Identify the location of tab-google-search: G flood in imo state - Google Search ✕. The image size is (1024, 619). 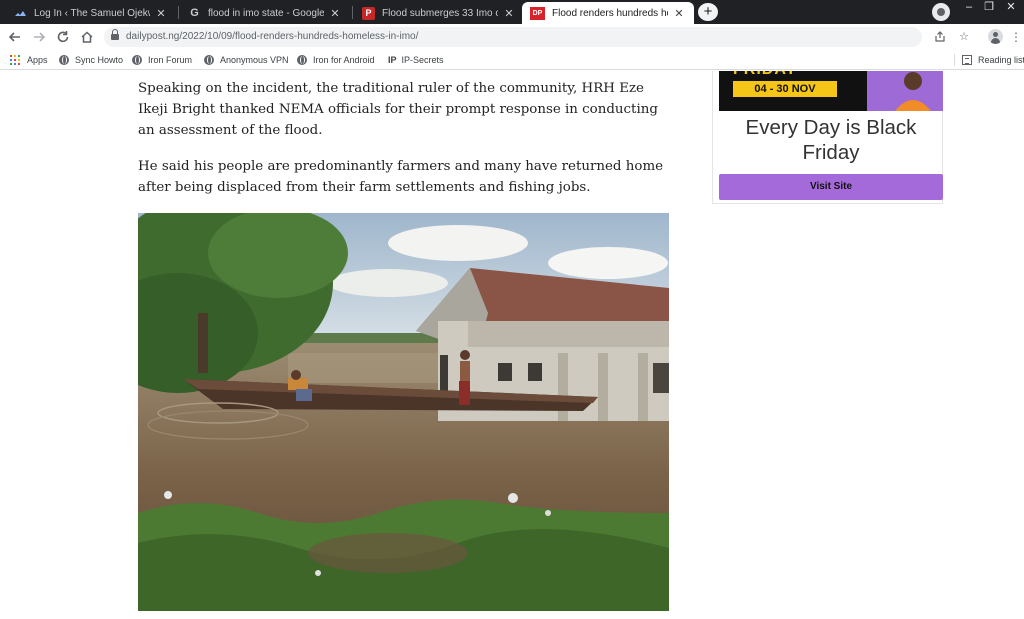
(265, 13).